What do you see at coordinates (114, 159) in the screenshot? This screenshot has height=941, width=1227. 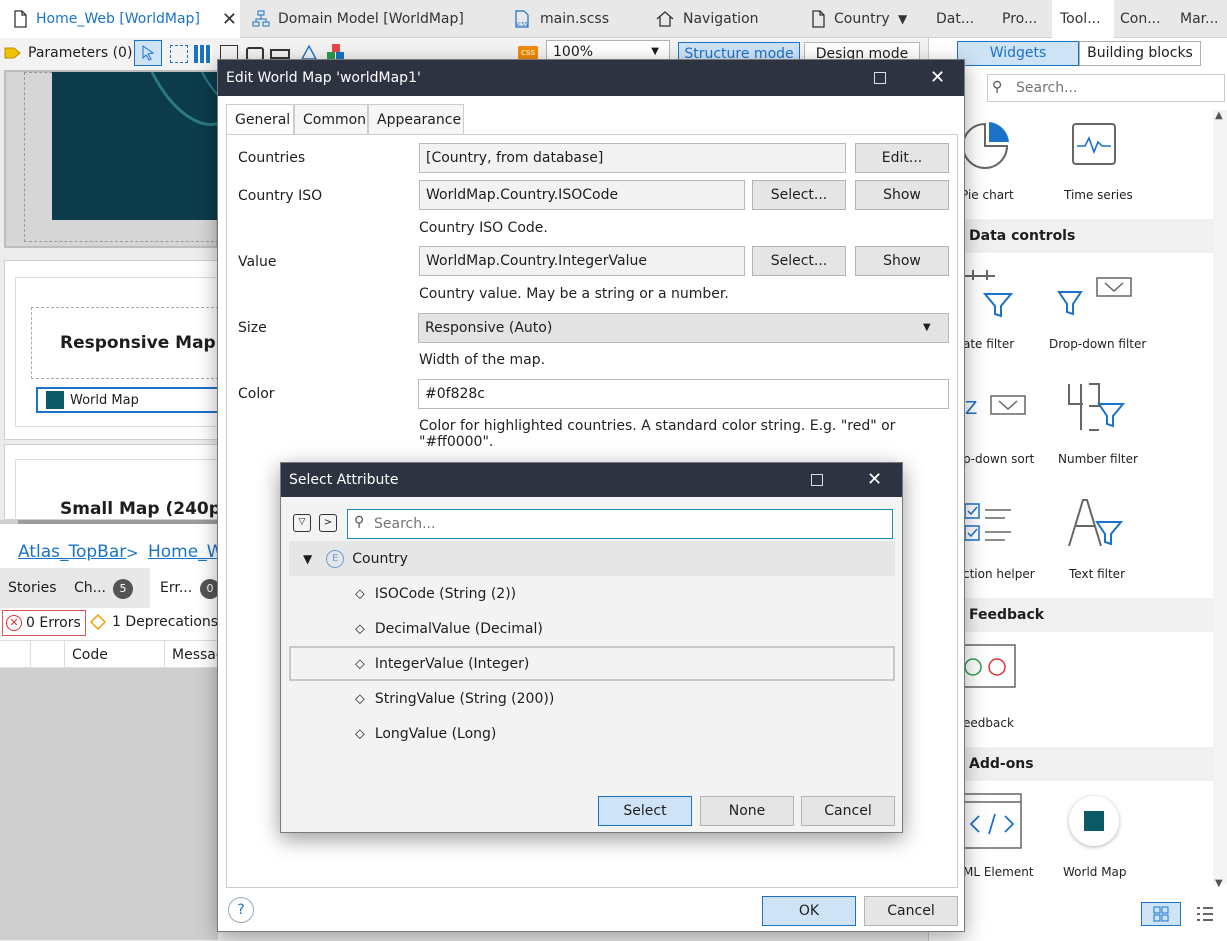 I see `header-container` at bounding box center [114, 159].